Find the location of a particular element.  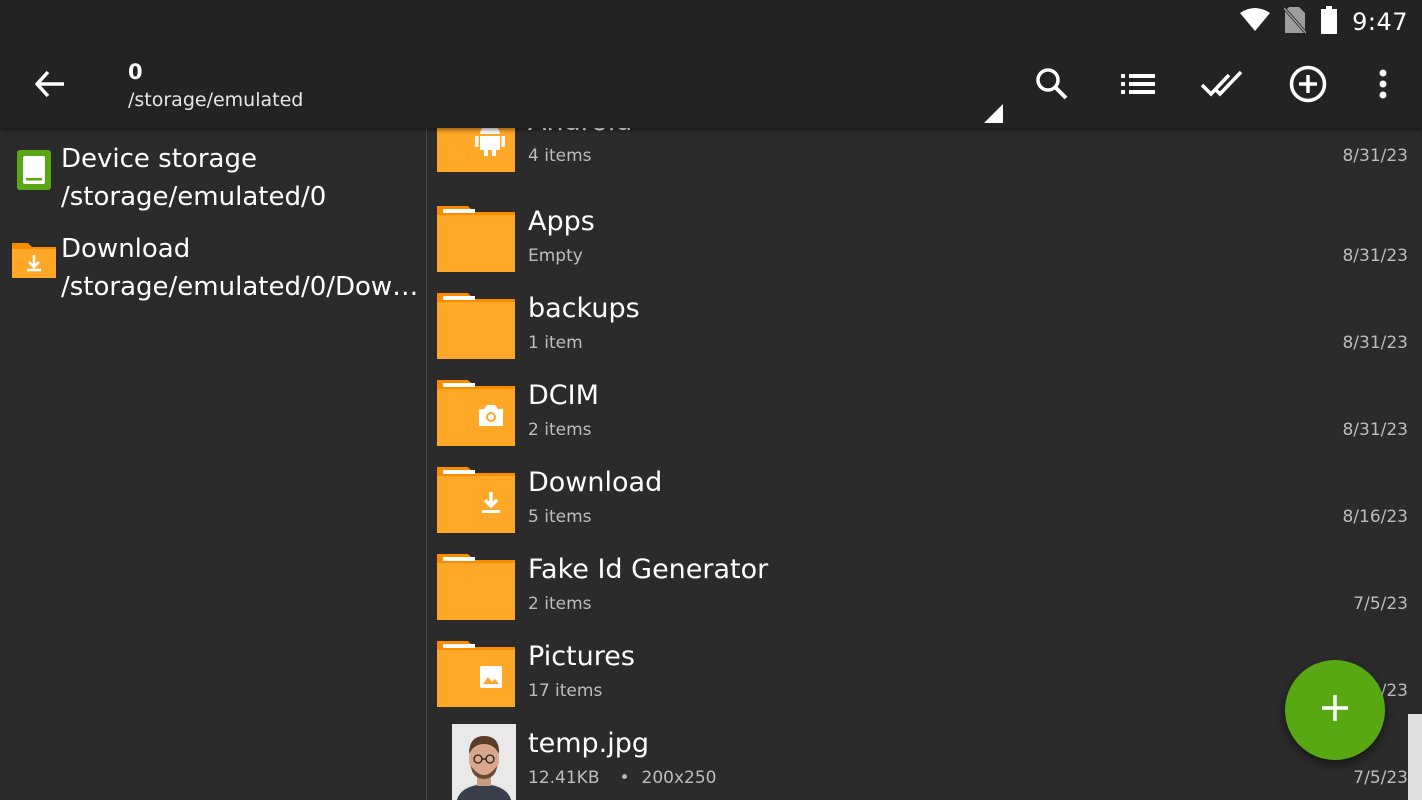

scrollbar-track is located at coordinates (1415, 464).